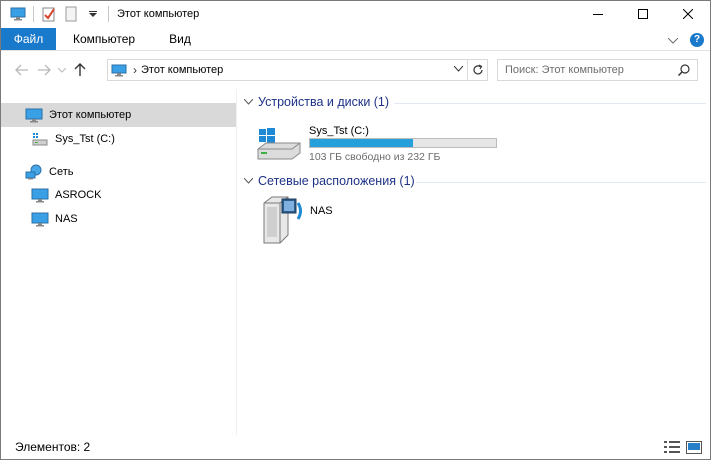 Image resolution: width=711 pixels, height=460 pixels. I want to click on sidebar-item-nas: NAS, so click(118, 219).